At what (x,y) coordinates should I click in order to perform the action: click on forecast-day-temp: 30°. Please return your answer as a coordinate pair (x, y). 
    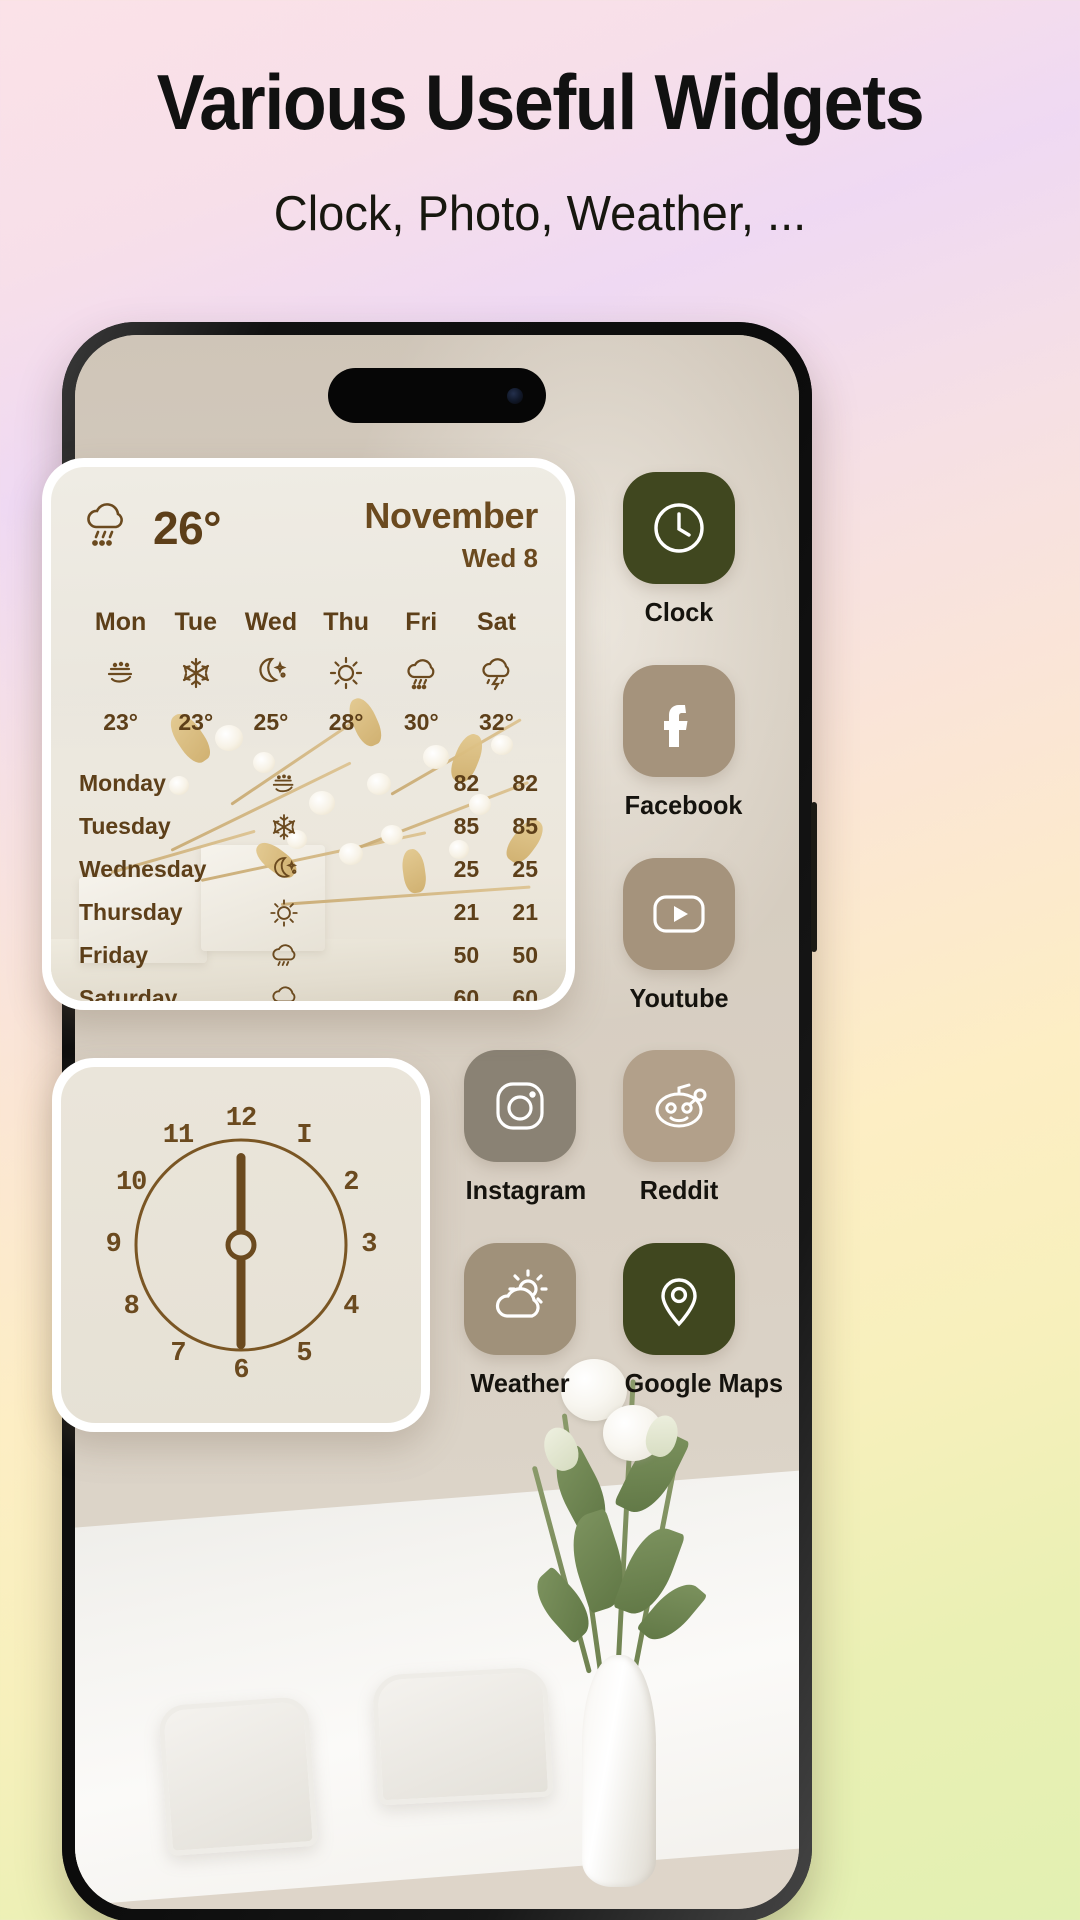
    Looking at the image, I should click on (421, 722).